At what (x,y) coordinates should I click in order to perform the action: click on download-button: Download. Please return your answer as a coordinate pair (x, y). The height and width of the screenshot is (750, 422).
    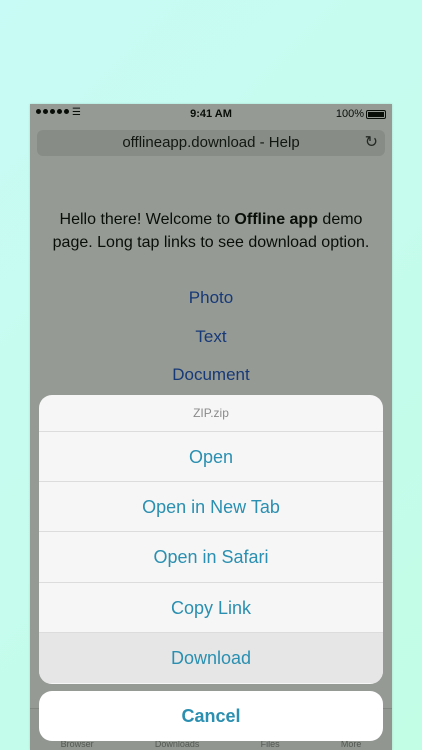
    Looking at the image, I should click on (211, 657).